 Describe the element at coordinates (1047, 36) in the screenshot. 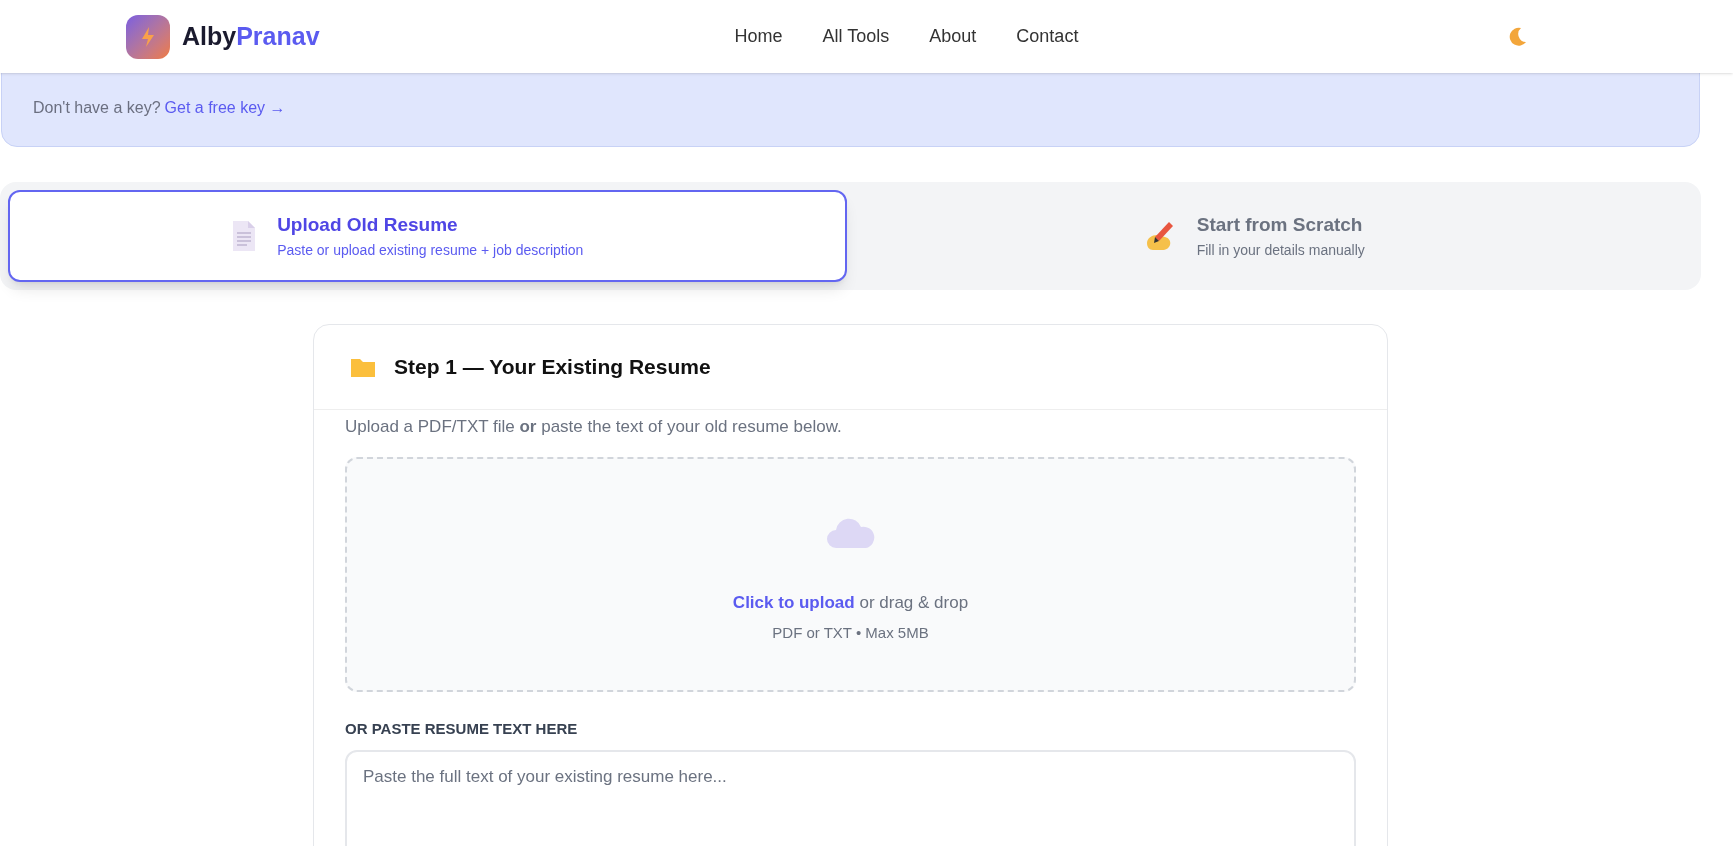

I see `nav-link: Contact` at that location.